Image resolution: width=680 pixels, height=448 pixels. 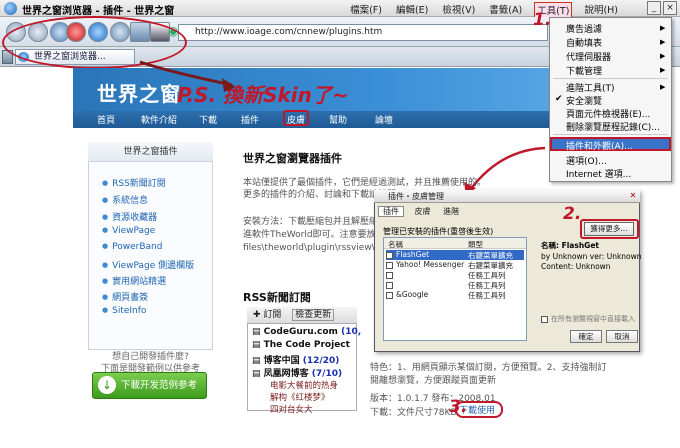 I want to click on rss-feed-count: (7/10), so click(x=327, y=374).